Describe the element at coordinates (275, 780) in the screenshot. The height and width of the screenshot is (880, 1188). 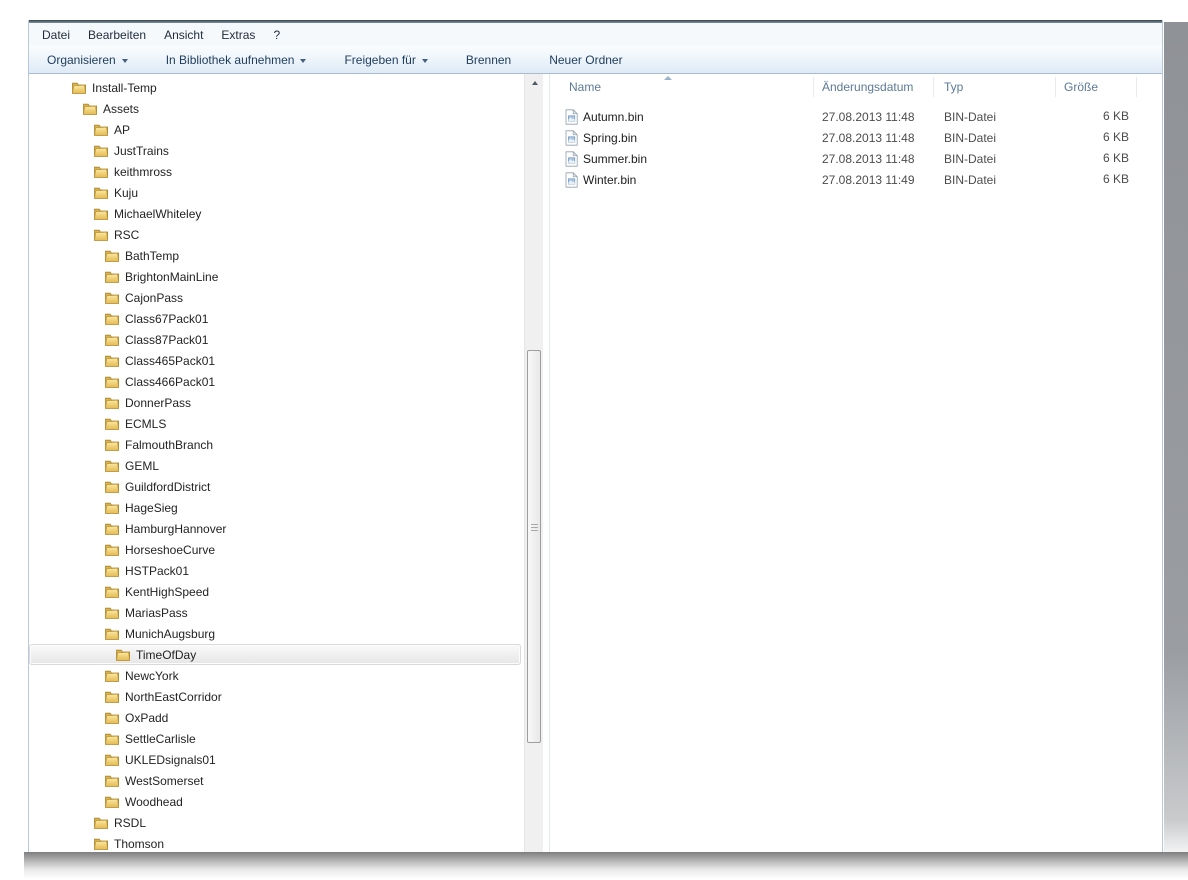
I see `tree-item-westsomerset: WestSomerset` at that location.